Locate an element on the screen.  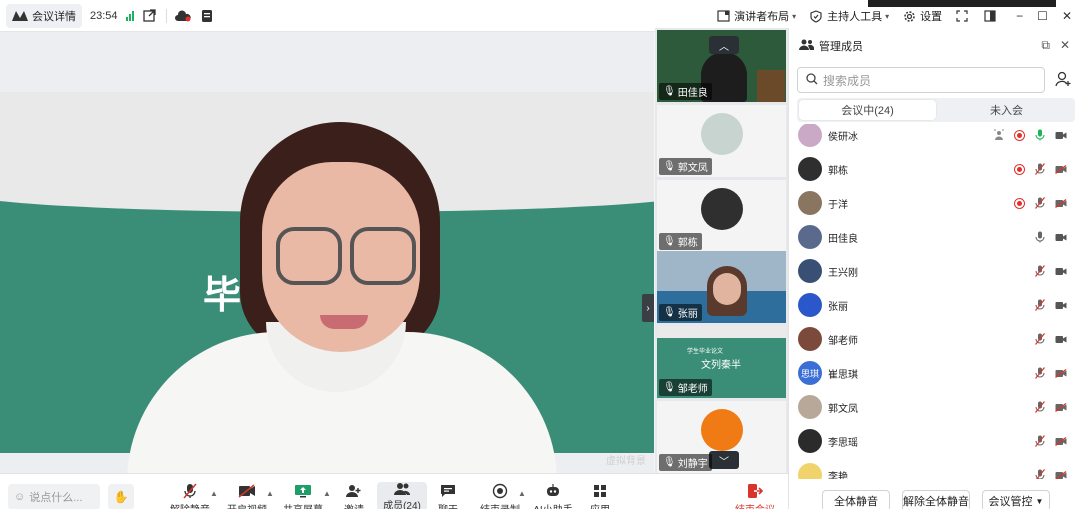
end-meeting-label: 结束会议 is located at coordinates (755, 505).